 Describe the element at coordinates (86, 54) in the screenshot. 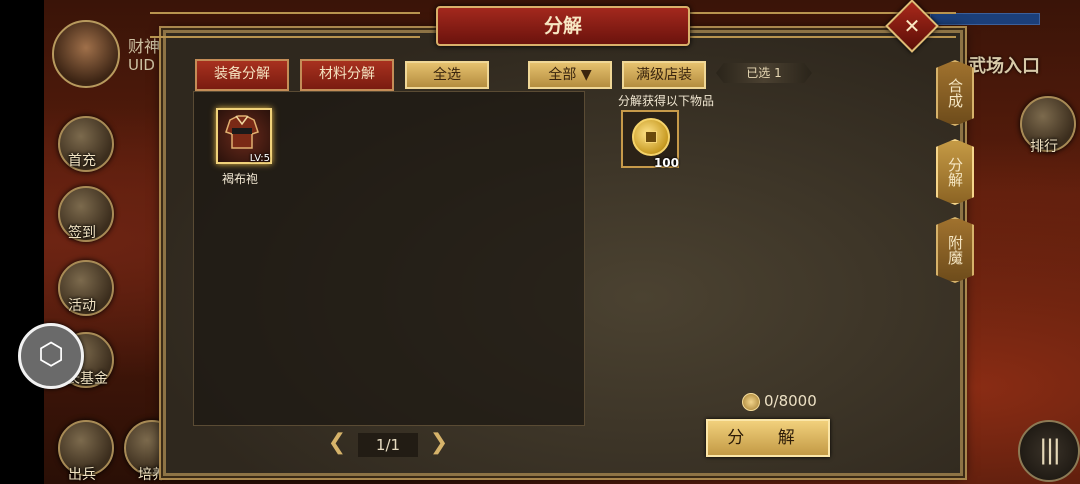

I see `player-avatar` at that location.